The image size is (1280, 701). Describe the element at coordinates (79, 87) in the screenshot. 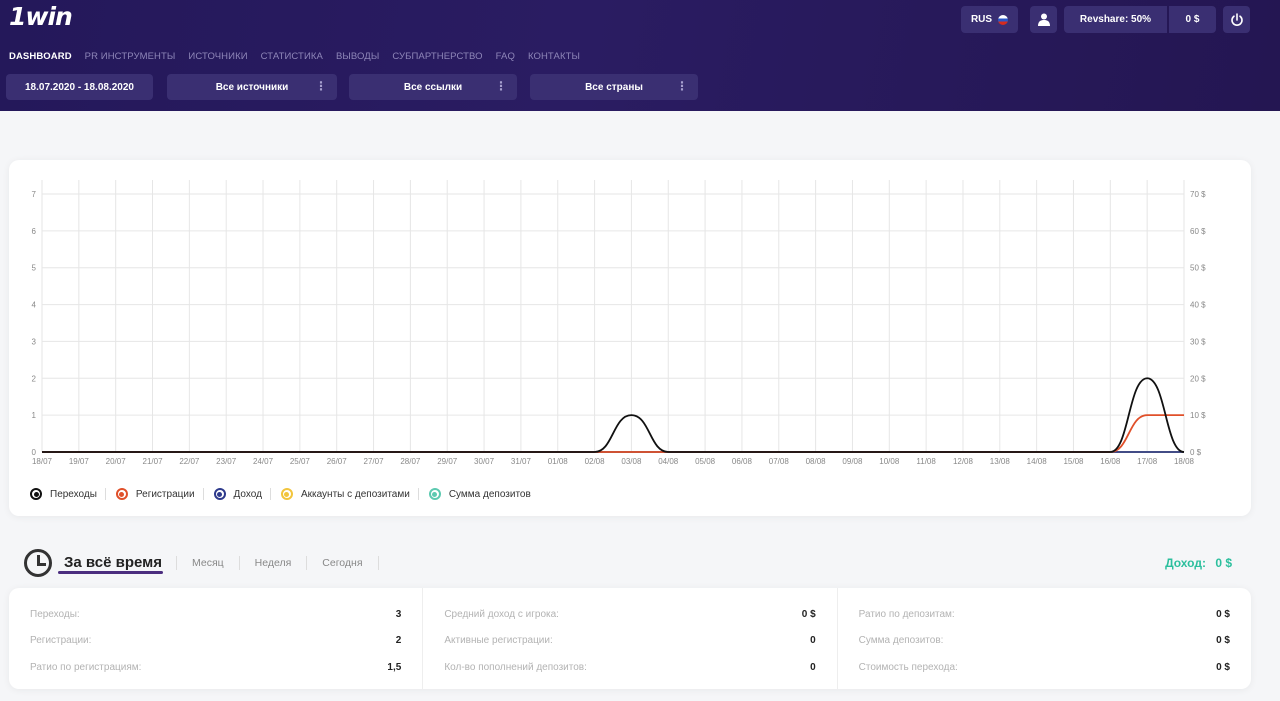

I see `date-range-filter: 18.07.2020 - 18.08.2020` at that location.